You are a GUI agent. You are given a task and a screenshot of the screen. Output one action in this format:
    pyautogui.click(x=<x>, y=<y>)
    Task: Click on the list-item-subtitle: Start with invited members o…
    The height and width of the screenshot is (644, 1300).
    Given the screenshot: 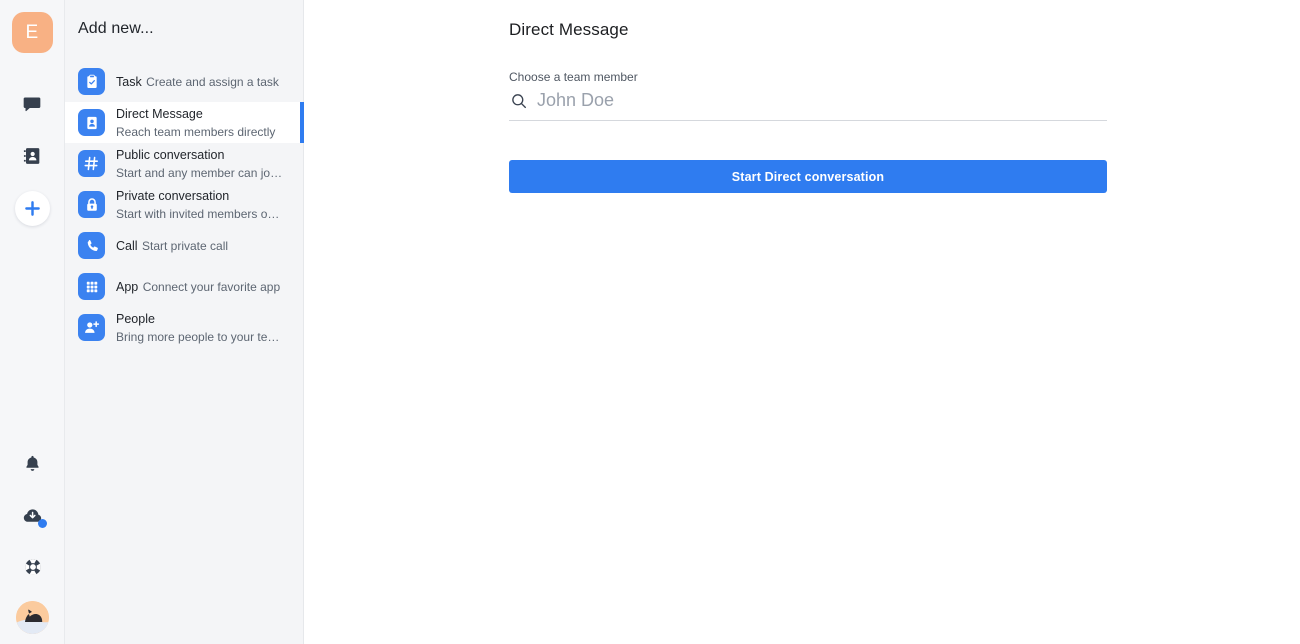 What is the action you would take?
    pyautogui.click(x=198, y=213)
    